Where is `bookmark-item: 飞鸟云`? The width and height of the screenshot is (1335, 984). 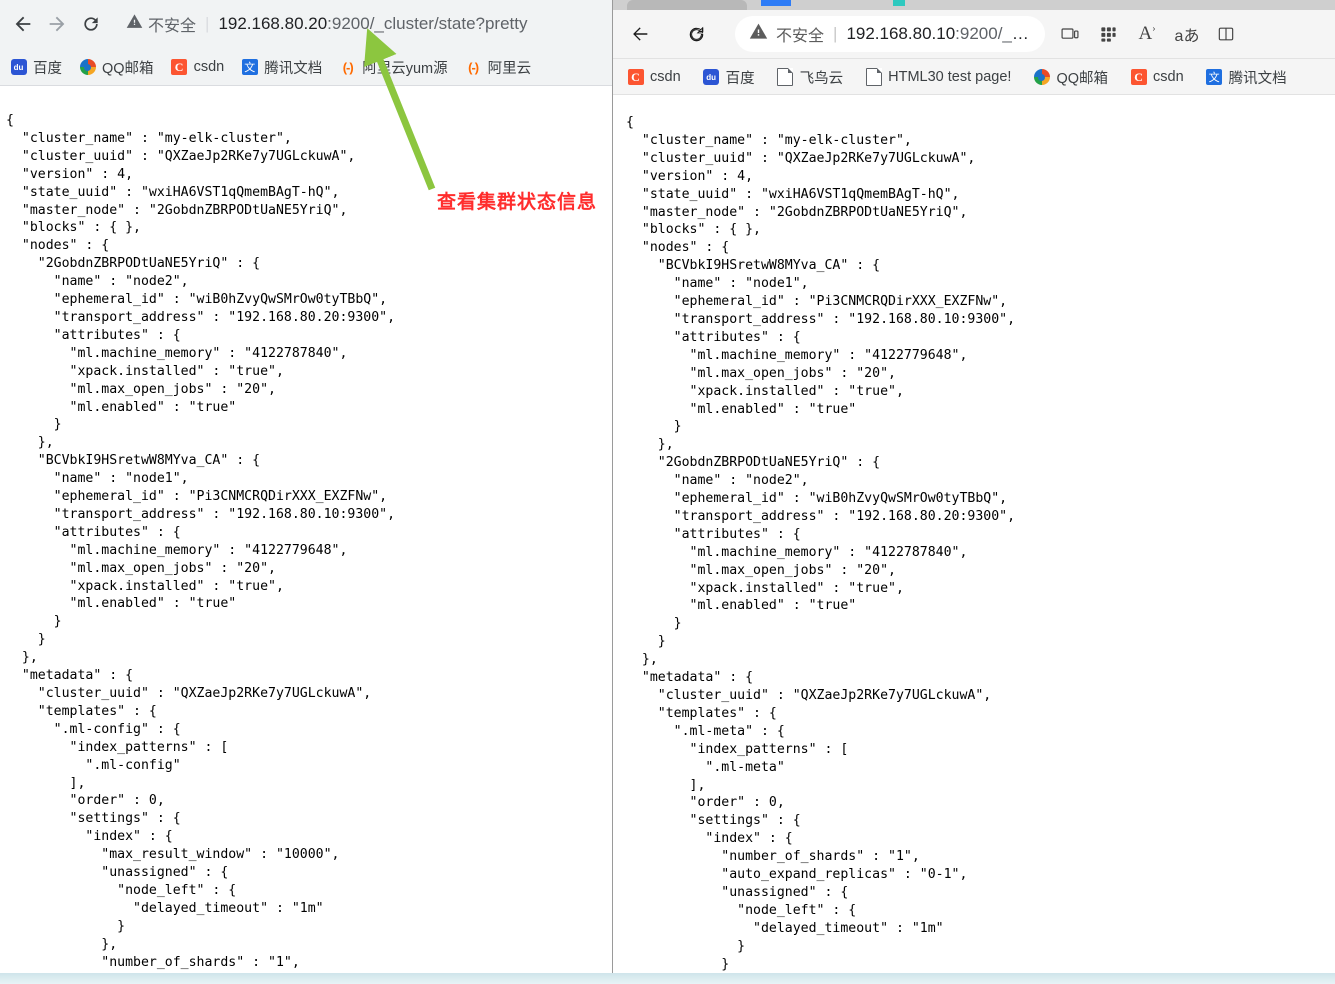
bookmark-item: 飞鸟云 is located at coordinates (810, 77).